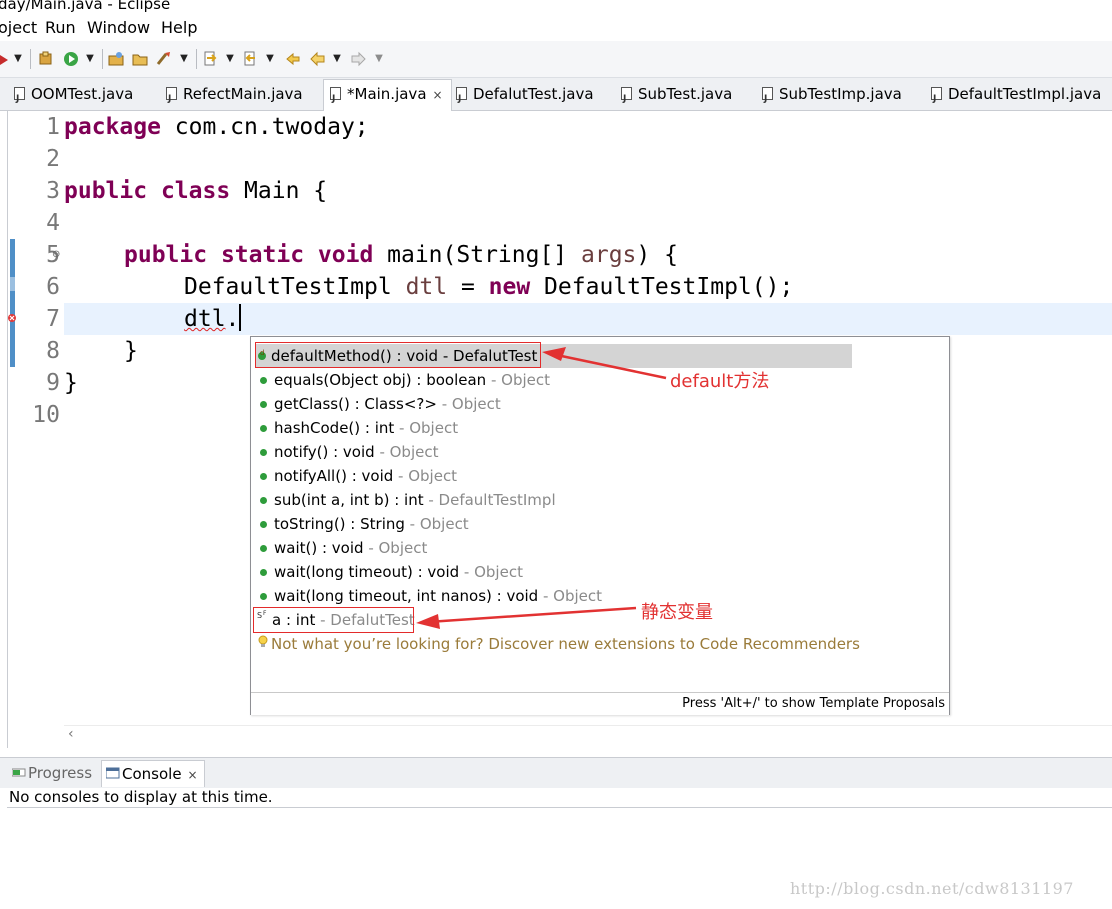 The height and width of the screenshot is (909, 1112). What do you see at coordinates (677, 612) in the screenshot?
I see `annotation-static-variable: 静态变量` at bounding box center [677, 612].